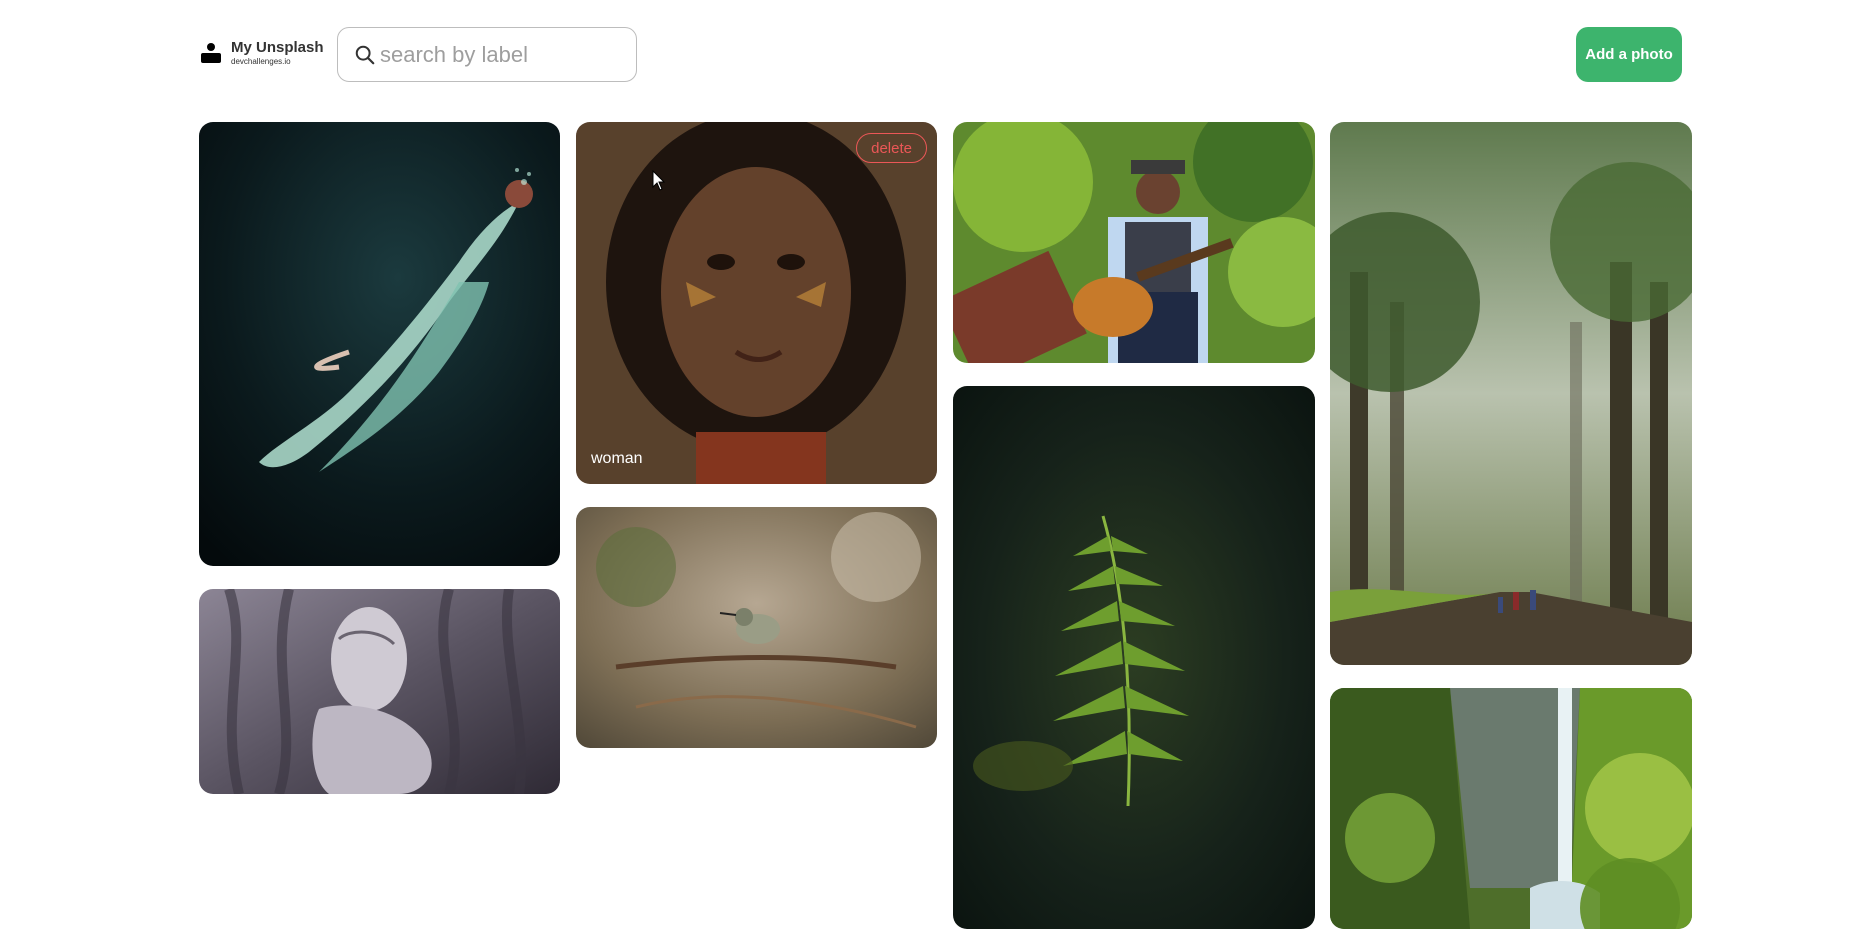  Describe the element at coordinates (500, 54) in the screenshot. I see `search-input` at that location.